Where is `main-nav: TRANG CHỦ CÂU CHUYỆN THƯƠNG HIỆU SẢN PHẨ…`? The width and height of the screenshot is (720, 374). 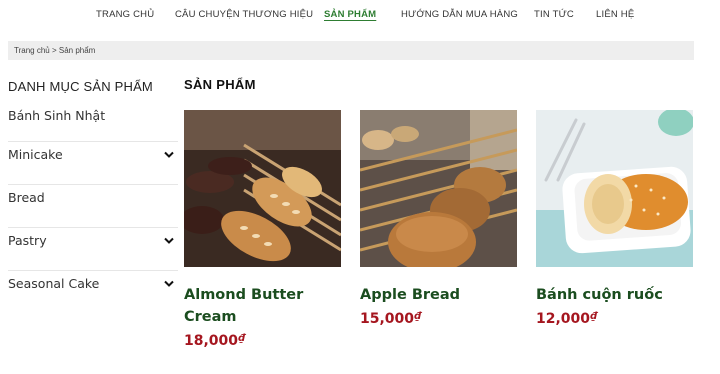
main-nav: TRANG CHỦ CÂU CHUYỆN THƯƠNG HIỆU SẢN PHẨ… is located at coordinates (360, 16).